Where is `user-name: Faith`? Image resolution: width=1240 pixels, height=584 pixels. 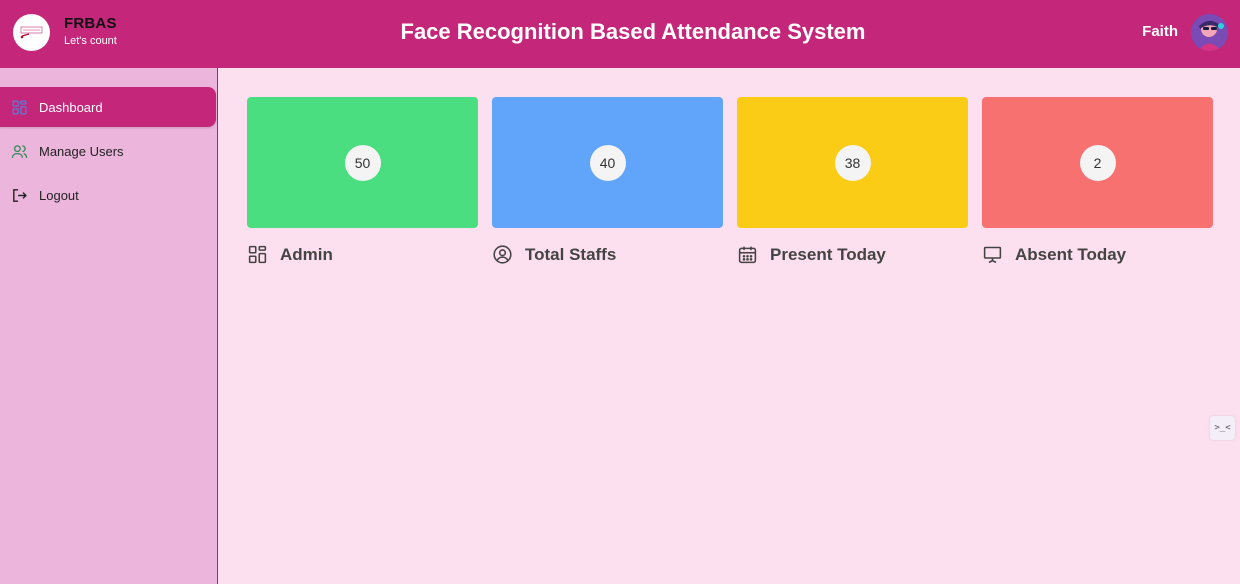
user-name: Faith is located at coordinates (1160, 31).